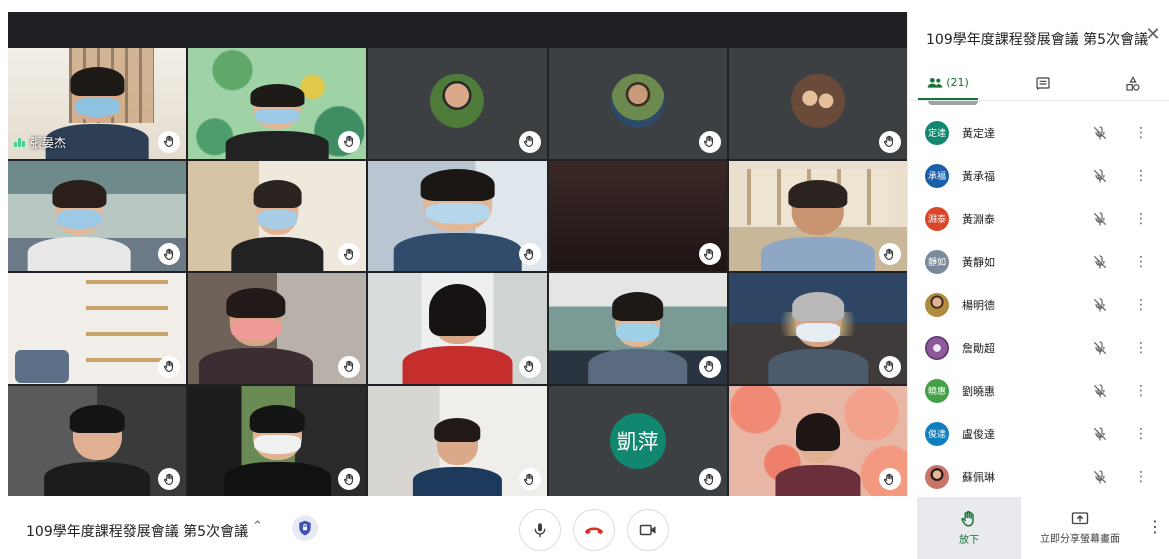  Describe the element at coordinates (969, 528) in the screenshot. I see `lower-hand-button: 放下` at that location.